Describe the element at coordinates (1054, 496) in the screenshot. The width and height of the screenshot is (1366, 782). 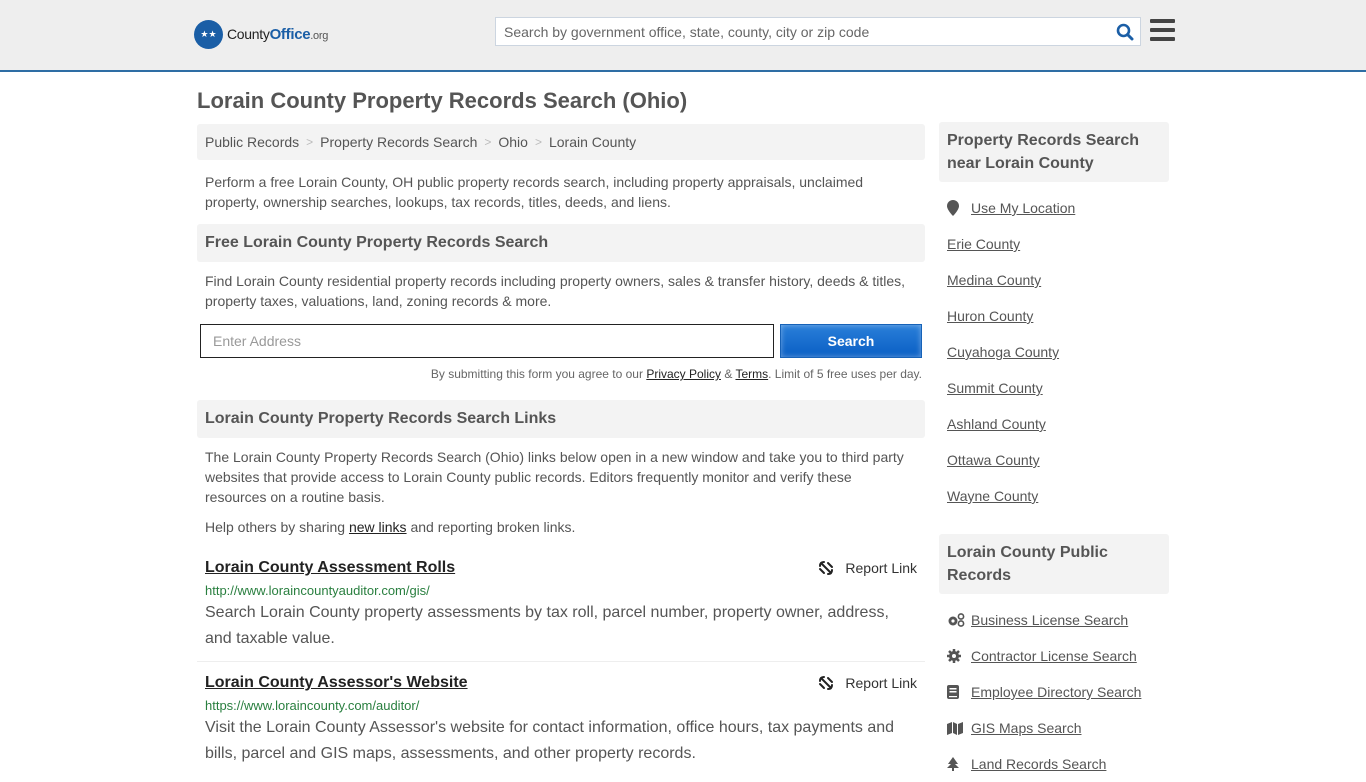
I see `nearby-county-link: Wayne County` at that location.